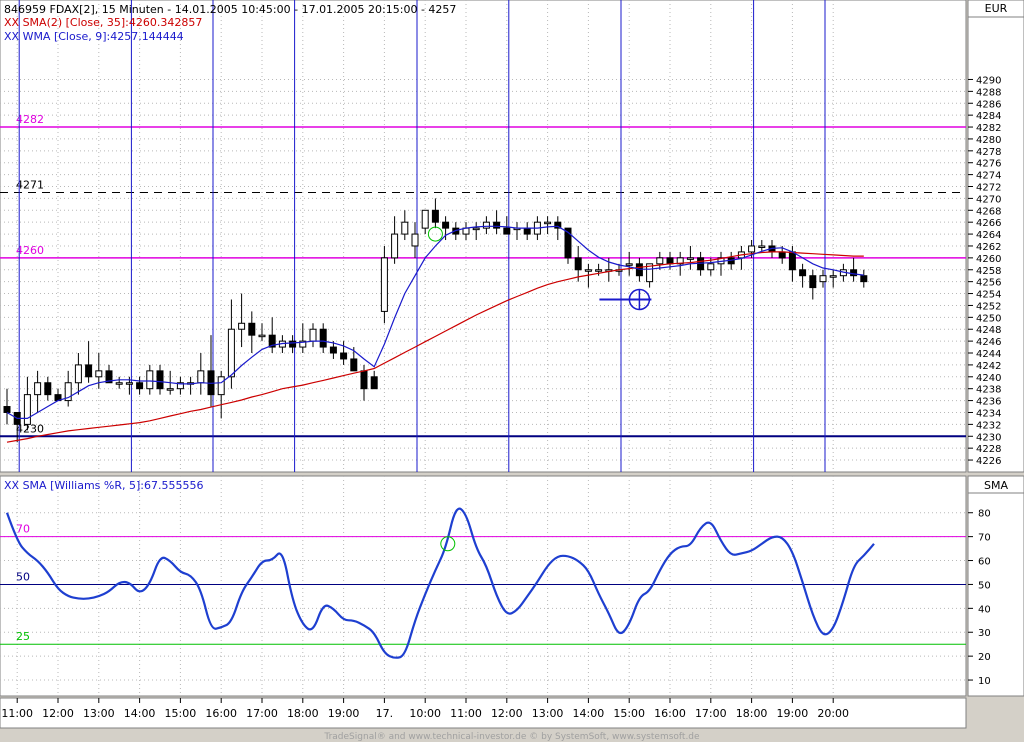 This screenshot has height=742, width=1024. I want to click on price-tick-label: 4250, so click(988, 318).